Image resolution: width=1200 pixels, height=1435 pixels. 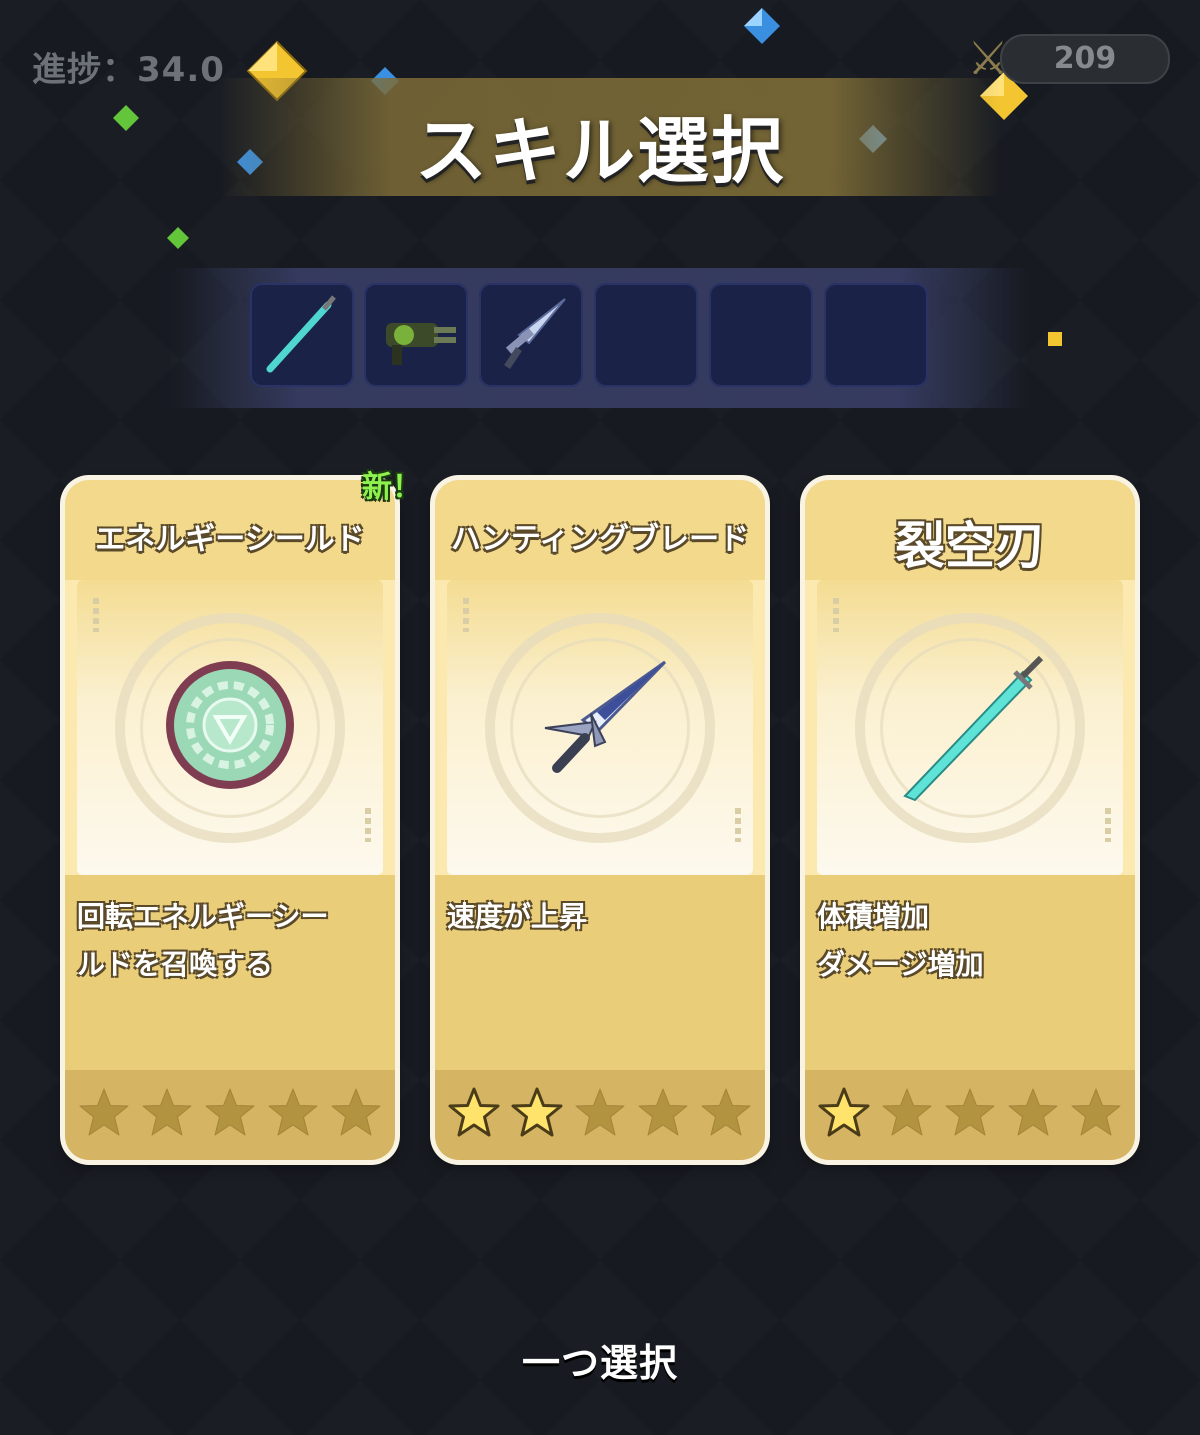 What do you see at coordinates (517, 916) in the screenshot?
I see `description-line: 速度が上昇` at bounding box center [517, 916].